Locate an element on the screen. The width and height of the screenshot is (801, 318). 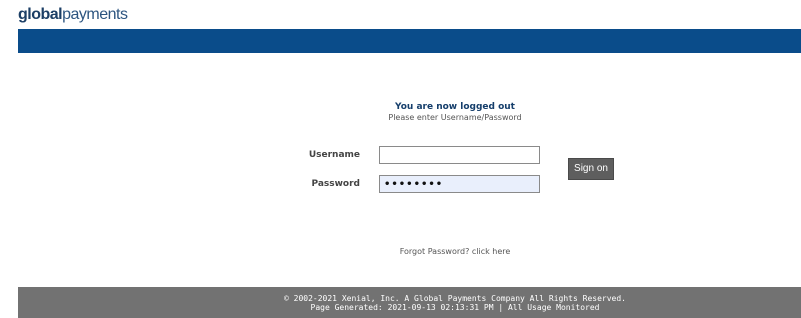
header-band is located at coordinates (409, 41).